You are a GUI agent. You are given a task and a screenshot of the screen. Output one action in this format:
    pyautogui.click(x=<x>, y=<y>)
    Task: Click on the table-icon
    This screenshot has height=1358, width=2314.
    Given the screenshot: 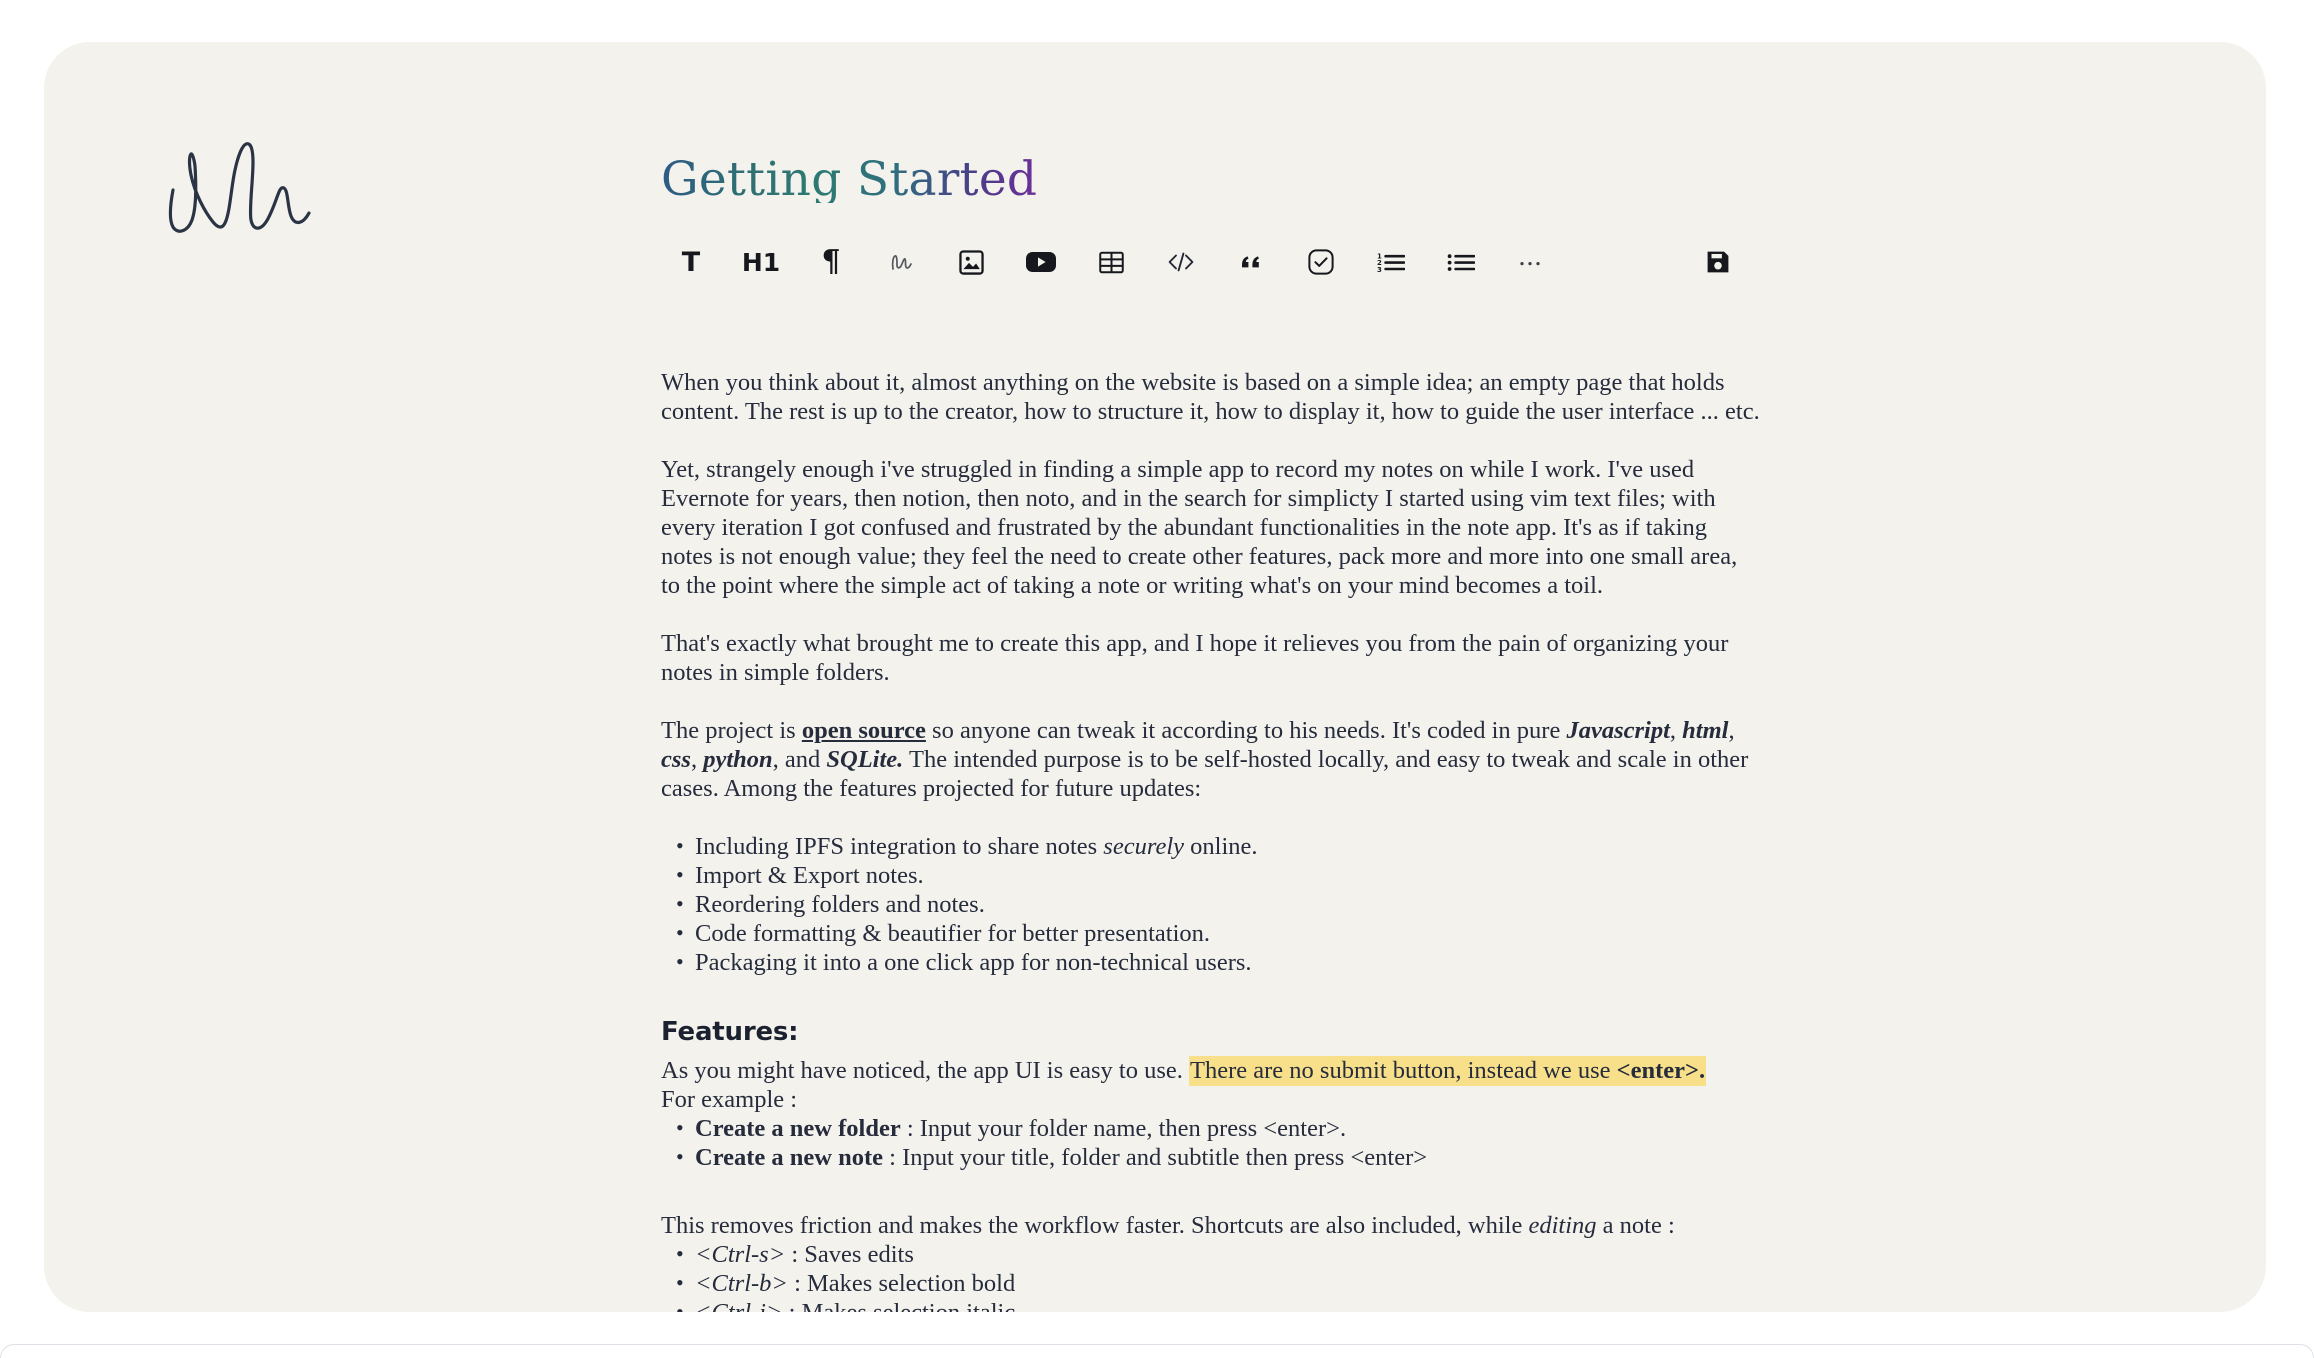 What is the action you would take?
    pyautogui.click(x=1111, y=262)
    